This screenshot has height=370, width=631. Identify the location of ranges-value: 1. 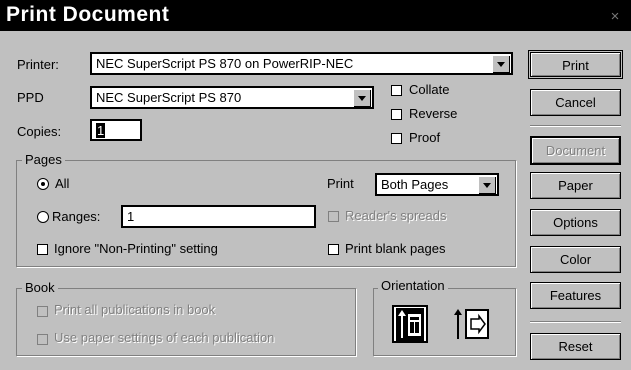
(131, 216).